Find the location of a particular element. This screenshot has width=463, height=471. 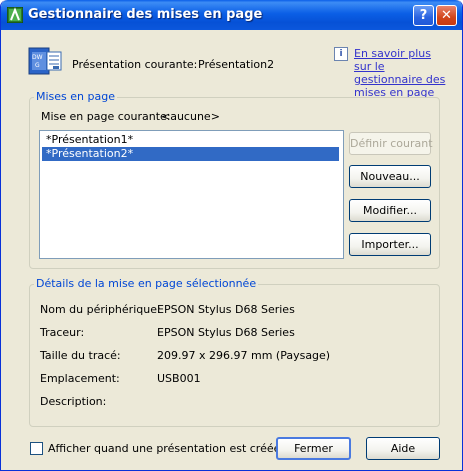

info-icon: i is located at coordinates (341, 54).